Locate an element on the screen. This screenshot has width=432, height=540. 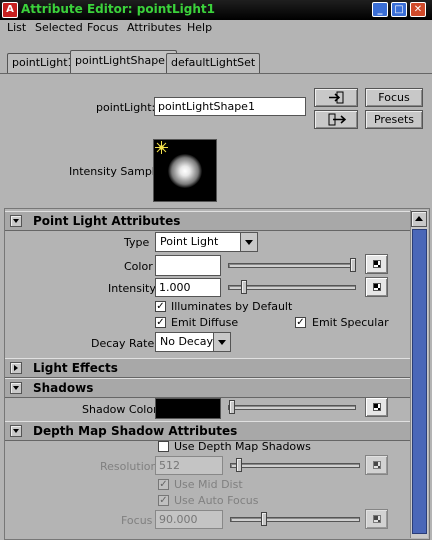
emit-diffuse-label: Emit Diffuse is located at coordinates (205, 322).